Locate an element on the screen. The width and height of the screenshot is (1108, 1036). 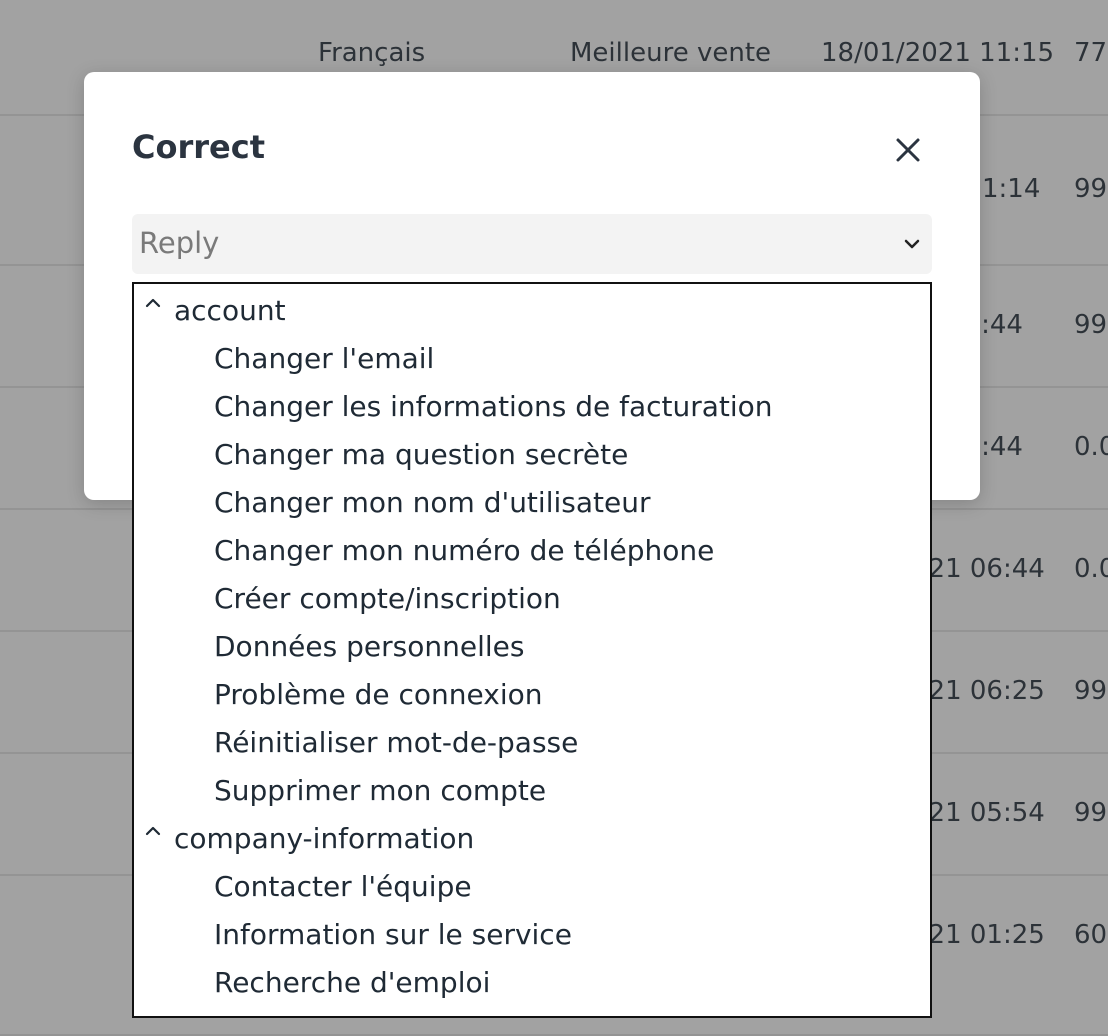
close-icon is located at coordinates (908, 150).